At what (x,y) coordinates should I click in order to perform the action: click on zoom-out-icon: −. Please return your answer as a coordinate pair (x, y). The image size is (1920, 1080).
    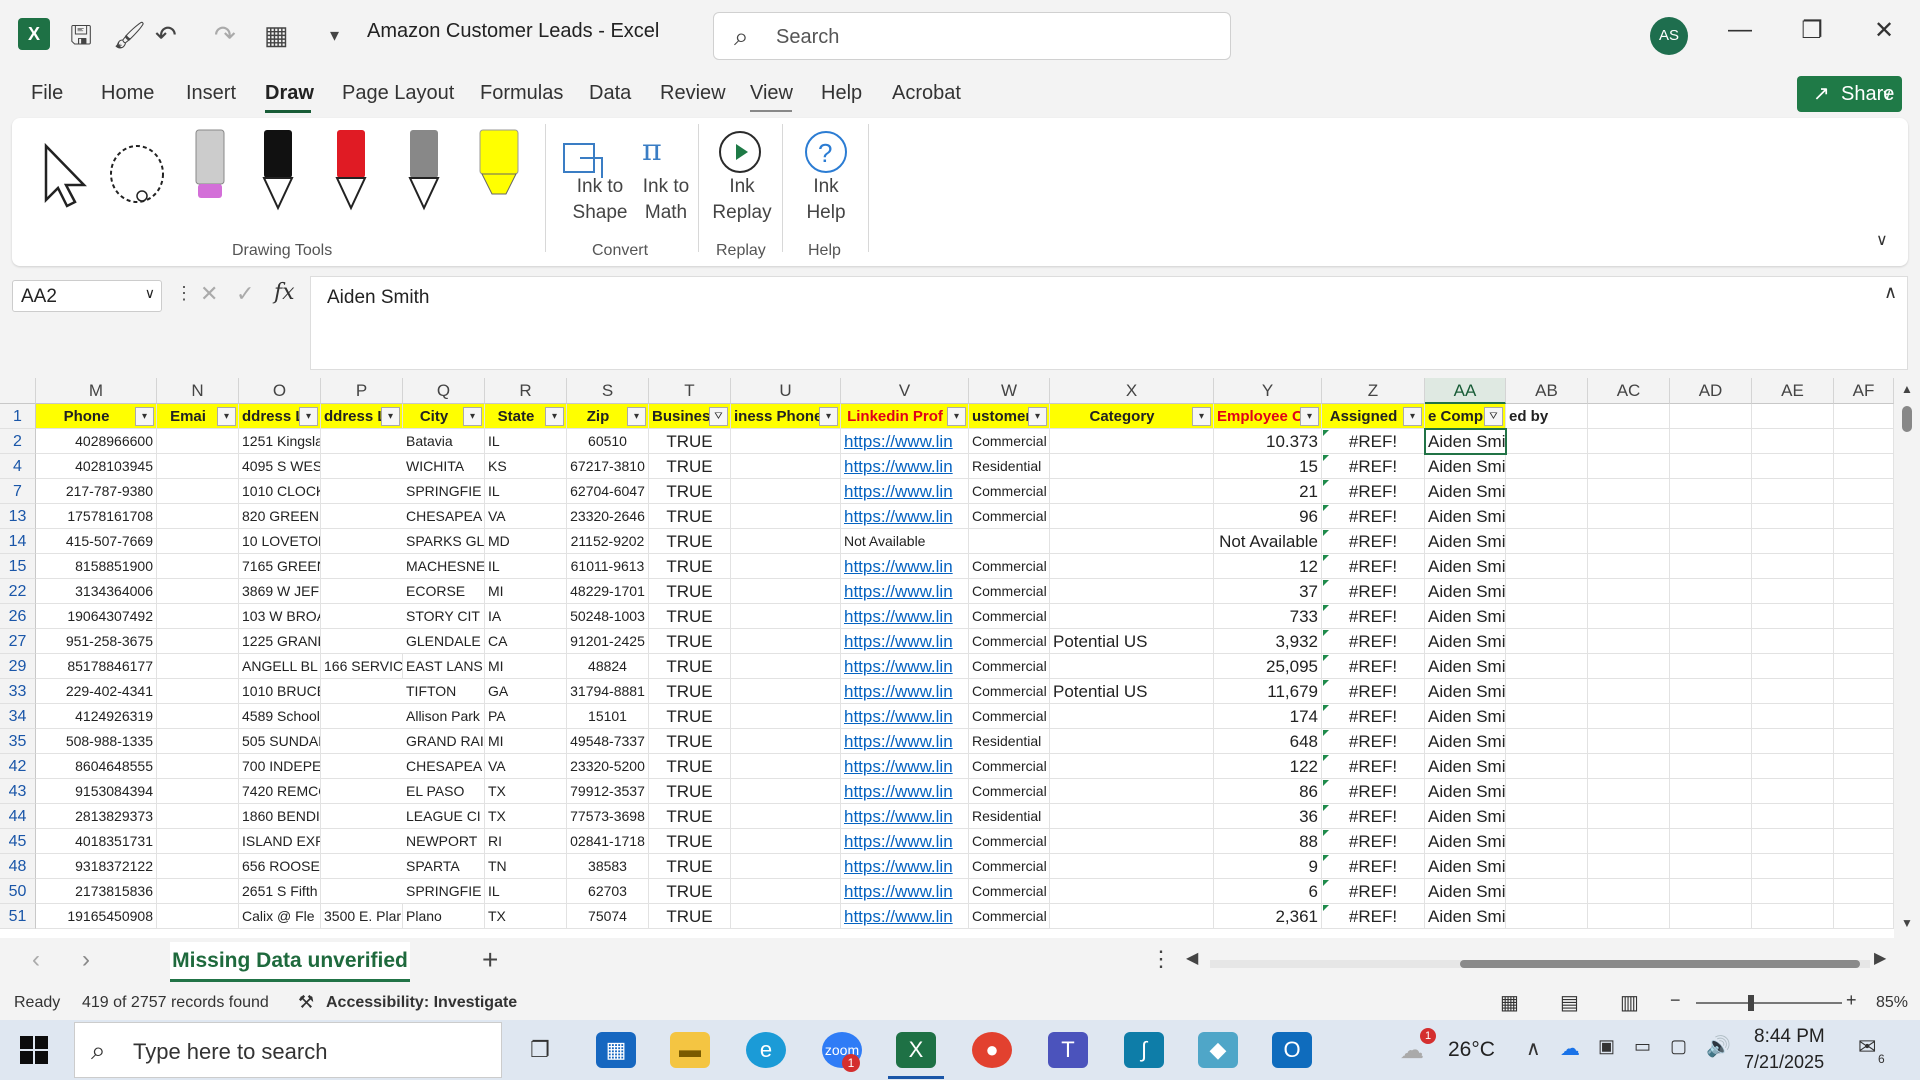
    Looking at the image, I should click on (1675, 1000).